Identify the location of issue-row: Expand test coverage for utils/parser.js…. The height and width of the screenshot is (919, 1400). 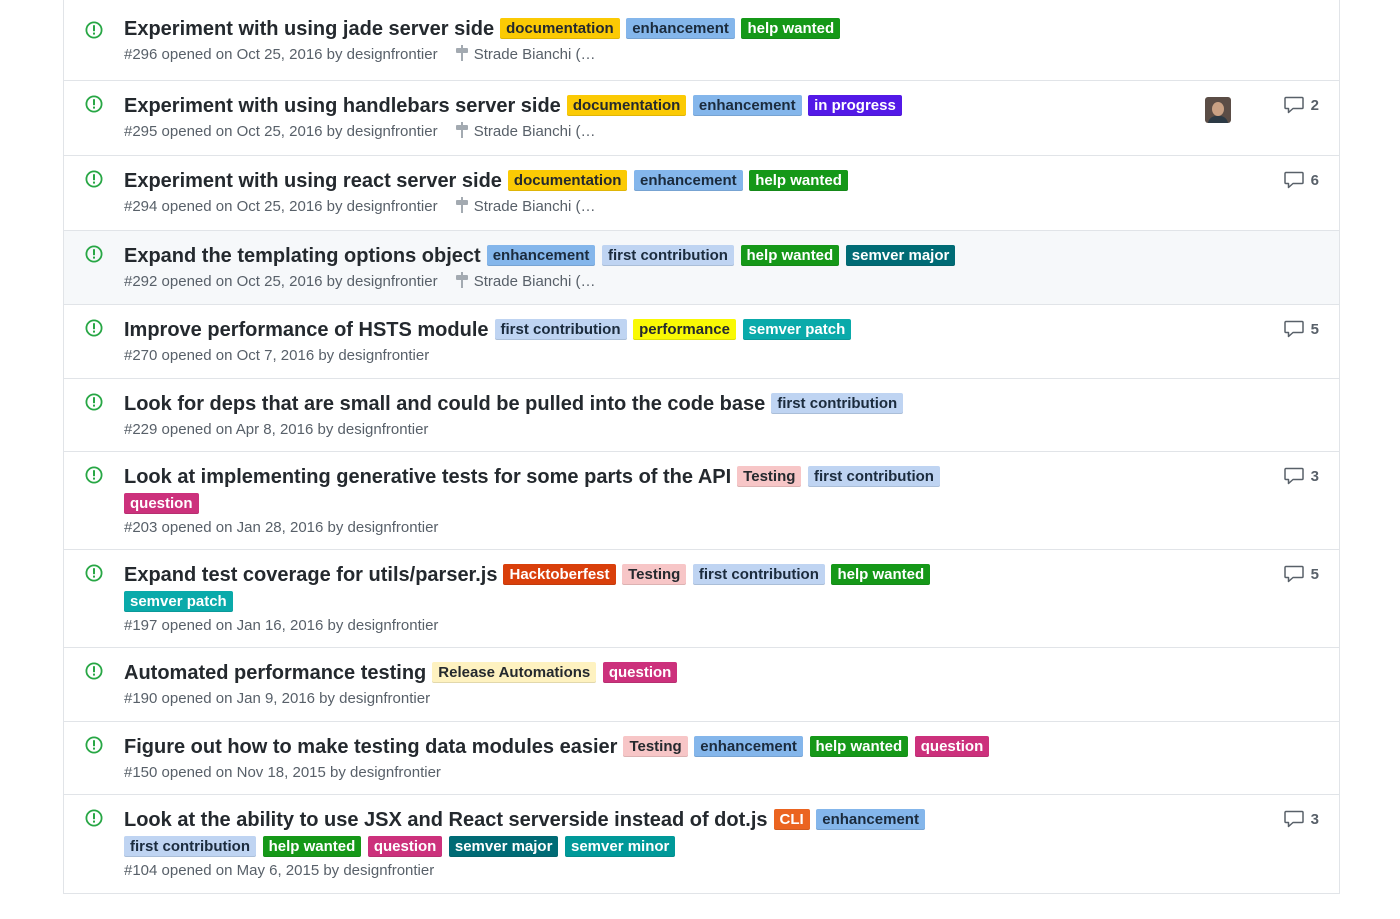
(701, 598).